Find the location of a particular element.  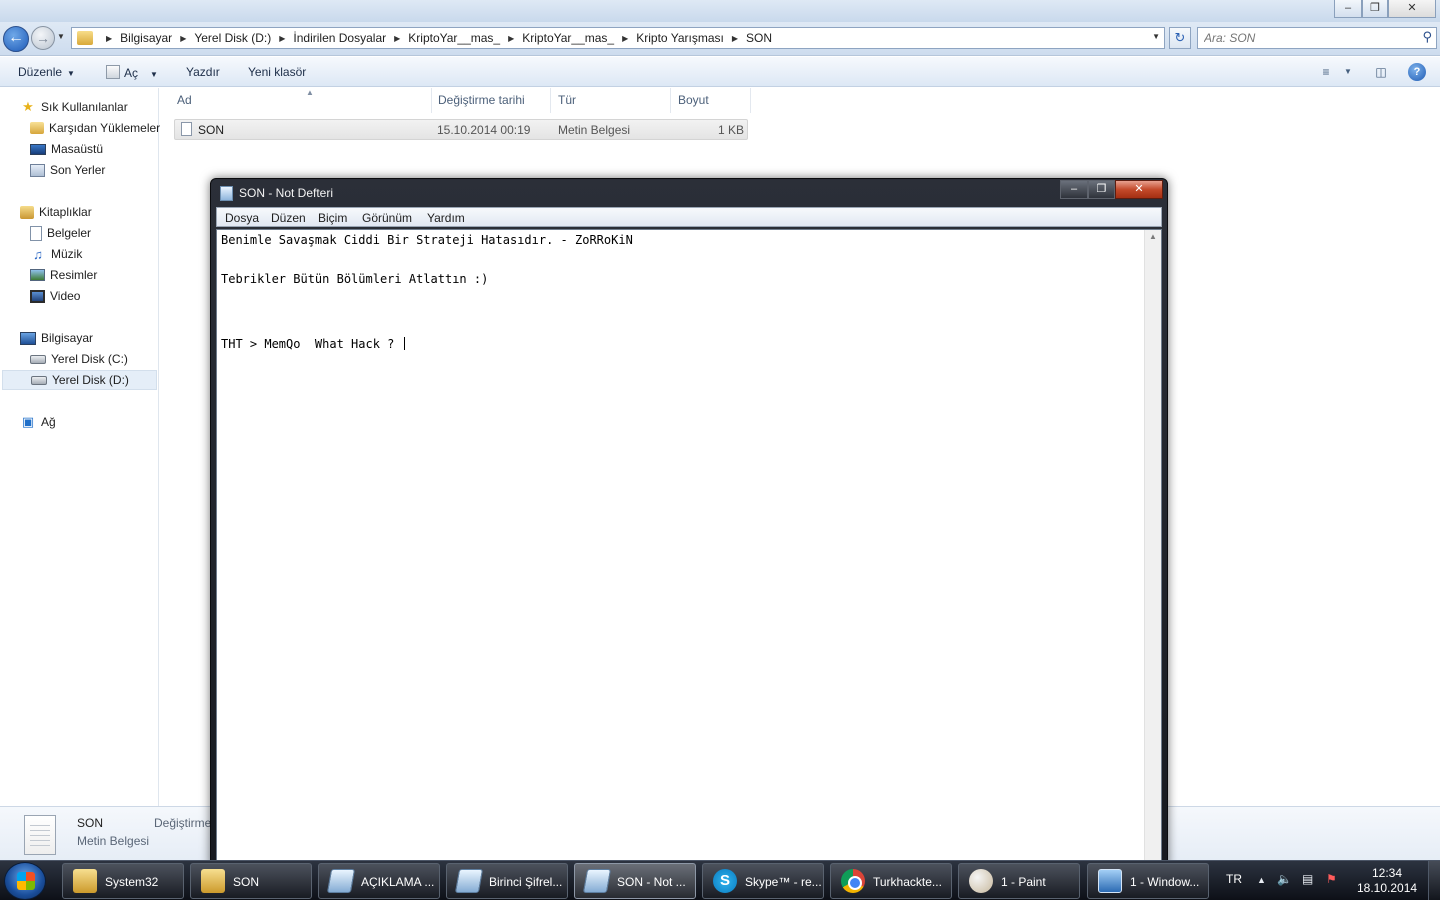

nav-drive-d: Yerel Disk (D:) is located at coordinates (79, 380).